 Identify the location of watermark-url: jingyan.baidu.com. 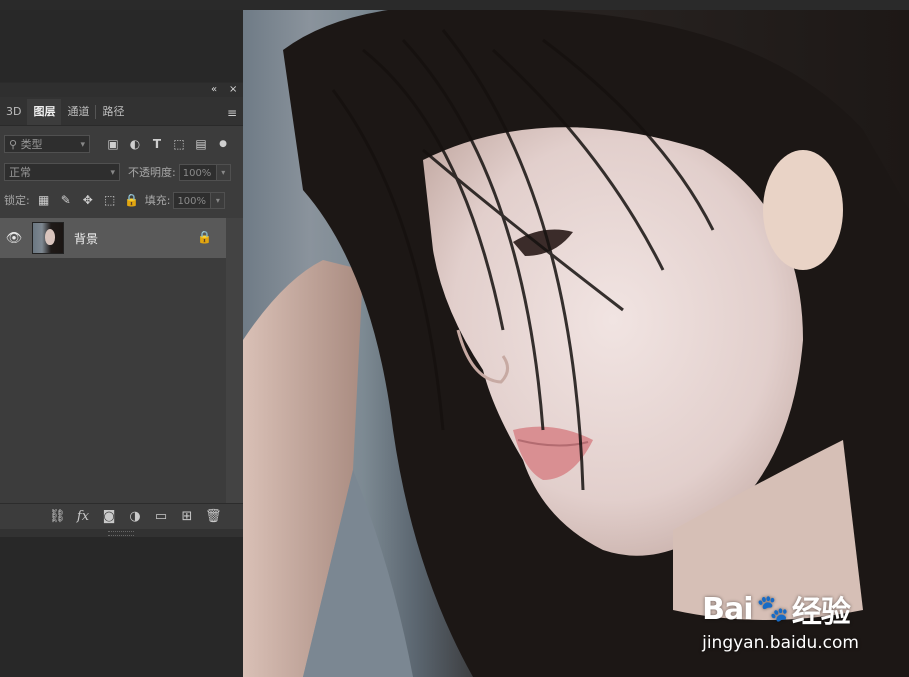
(780, 643).